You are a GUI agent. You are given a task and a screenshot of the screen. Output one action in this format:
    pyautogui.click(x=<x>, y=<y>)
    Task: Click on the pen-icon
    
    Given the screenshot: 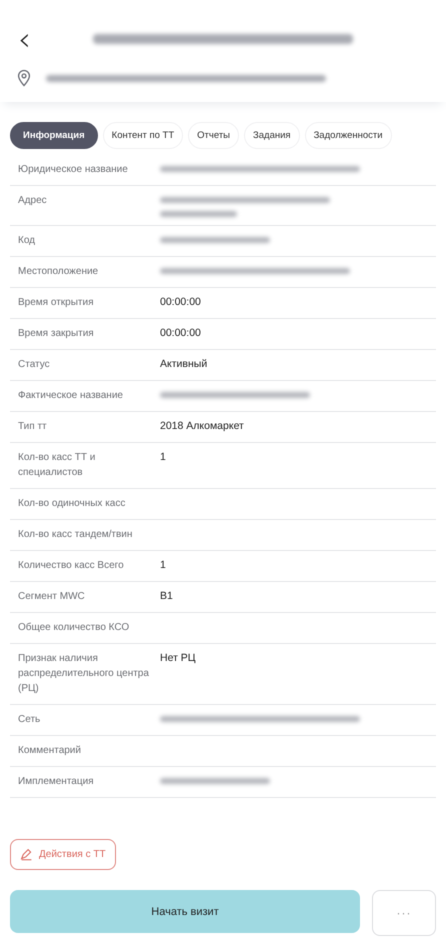 What is the action you would take?
    pyautogui.click(x=26, y=854)
    